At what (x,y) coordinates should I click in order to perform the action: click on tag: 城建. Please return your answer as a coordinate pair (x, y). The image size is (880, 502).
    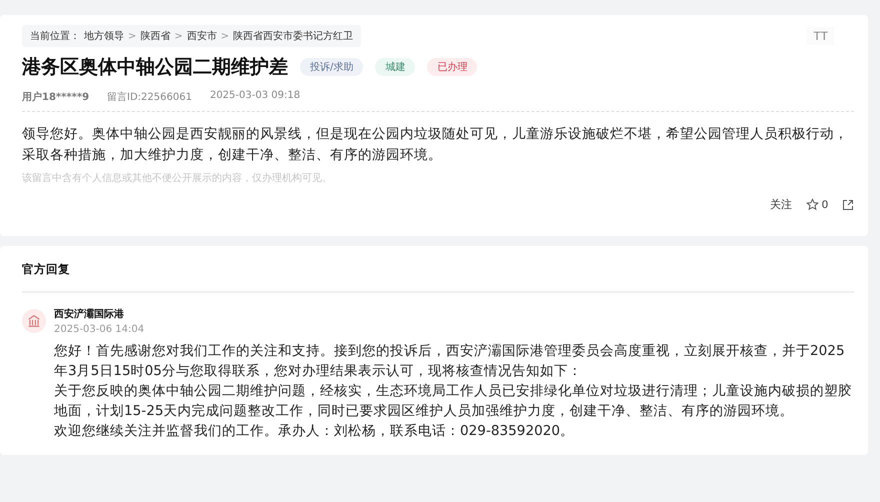
    Looking at the image, I should click on (395, 67).